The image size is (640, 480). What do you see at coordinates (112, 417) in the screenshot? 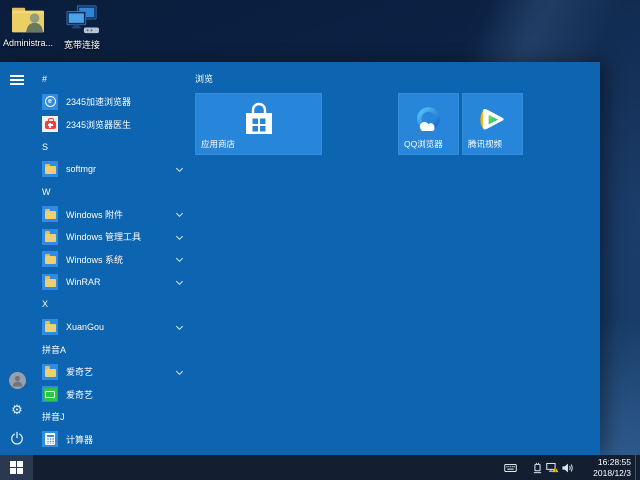
I see `start-list-header: 拼音J` at bounding box center [112, 417].